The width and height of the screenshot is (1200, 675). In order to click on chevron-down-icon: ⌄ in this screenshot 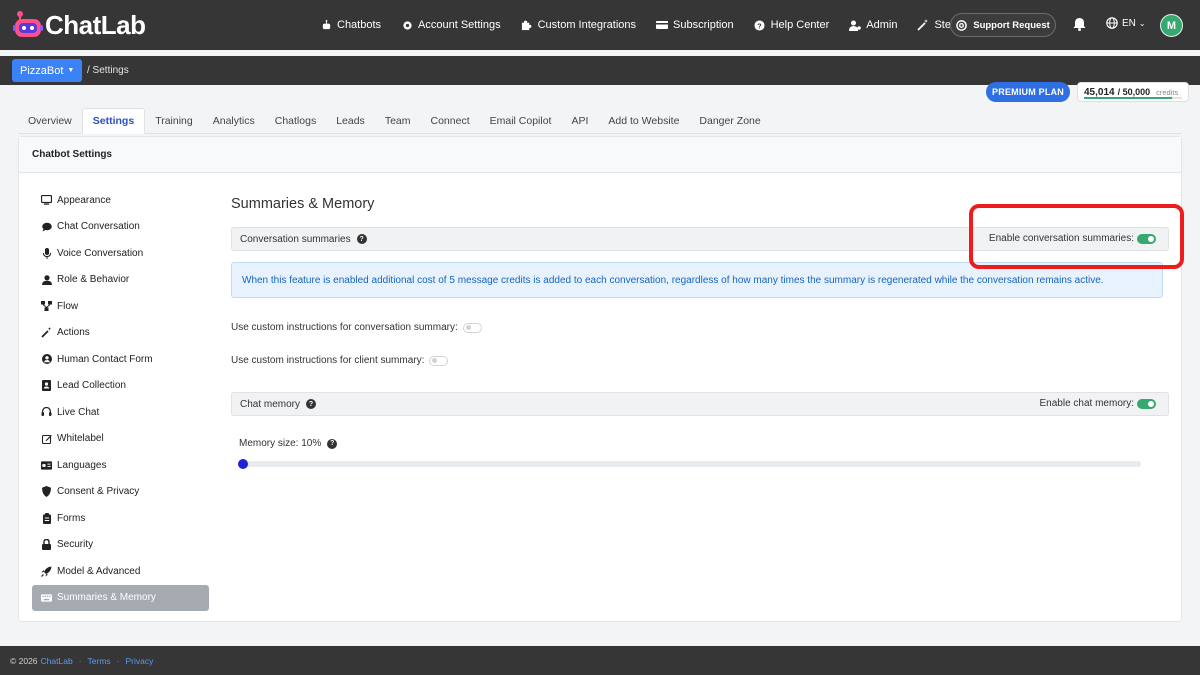, I will do `click(1142, 23)`.